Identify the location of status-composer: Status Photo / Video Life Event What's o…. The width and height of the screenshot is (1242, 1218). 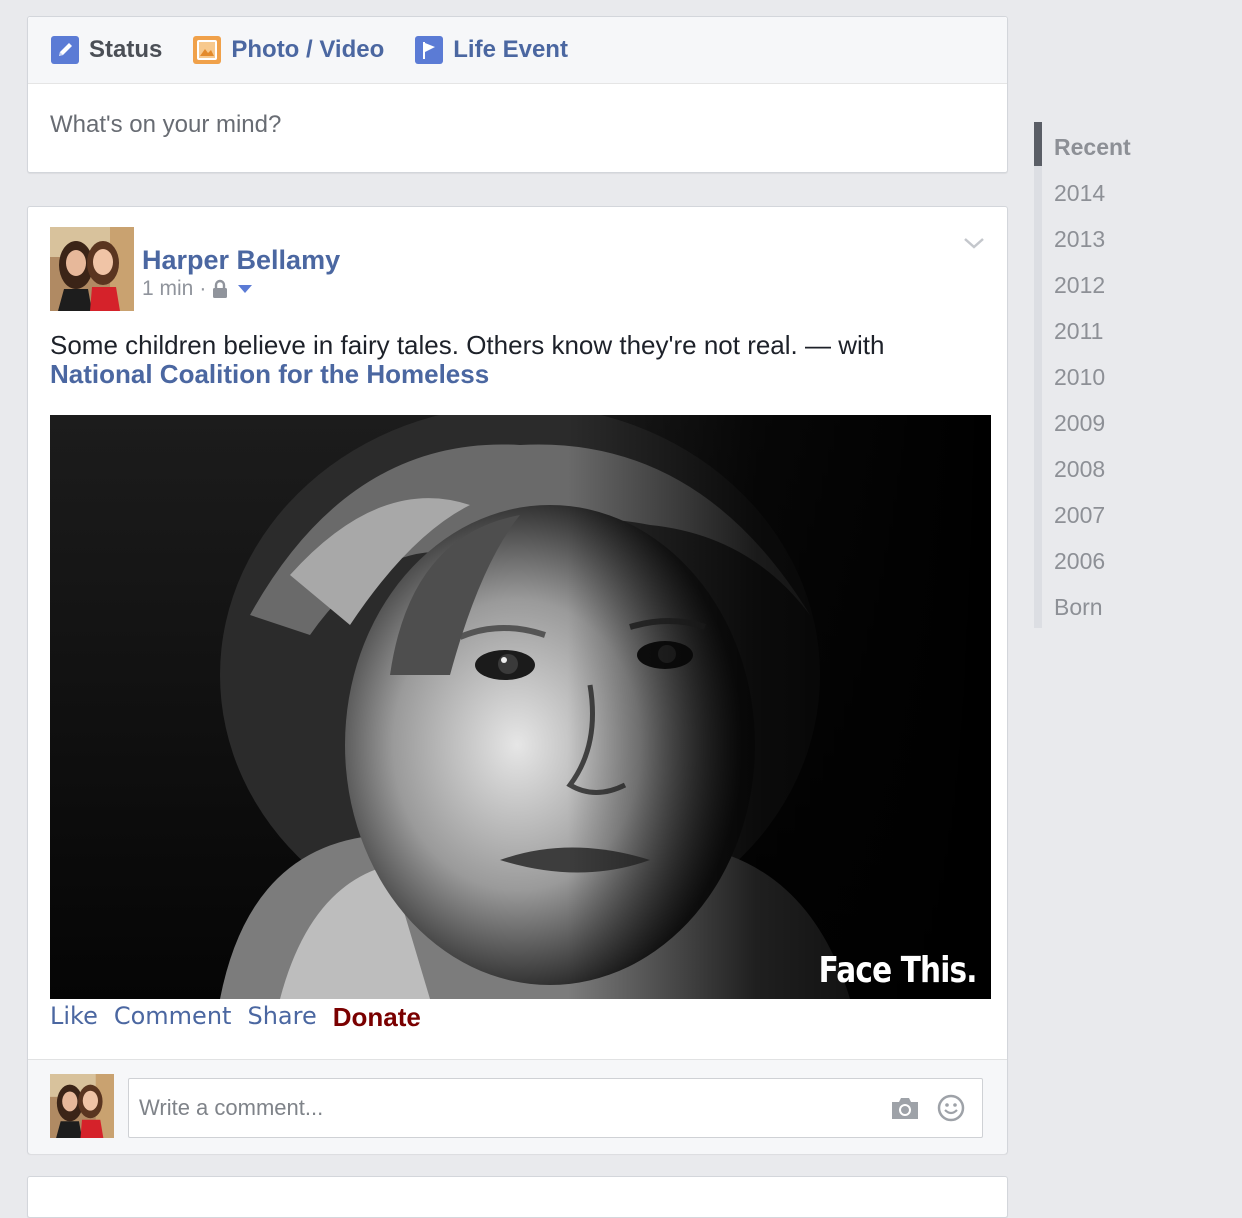
(517, 94).